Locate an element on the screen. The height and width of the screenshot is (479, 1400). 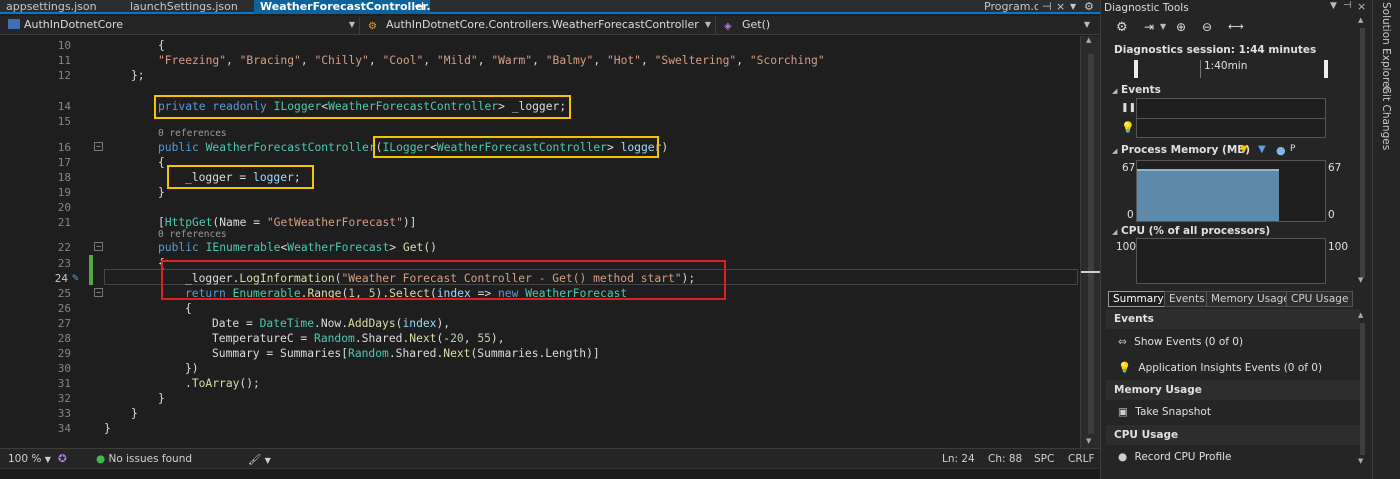
cpu-section-toggle: ◢ CPU (% of all processors) is located at coordinates (1191, 231).